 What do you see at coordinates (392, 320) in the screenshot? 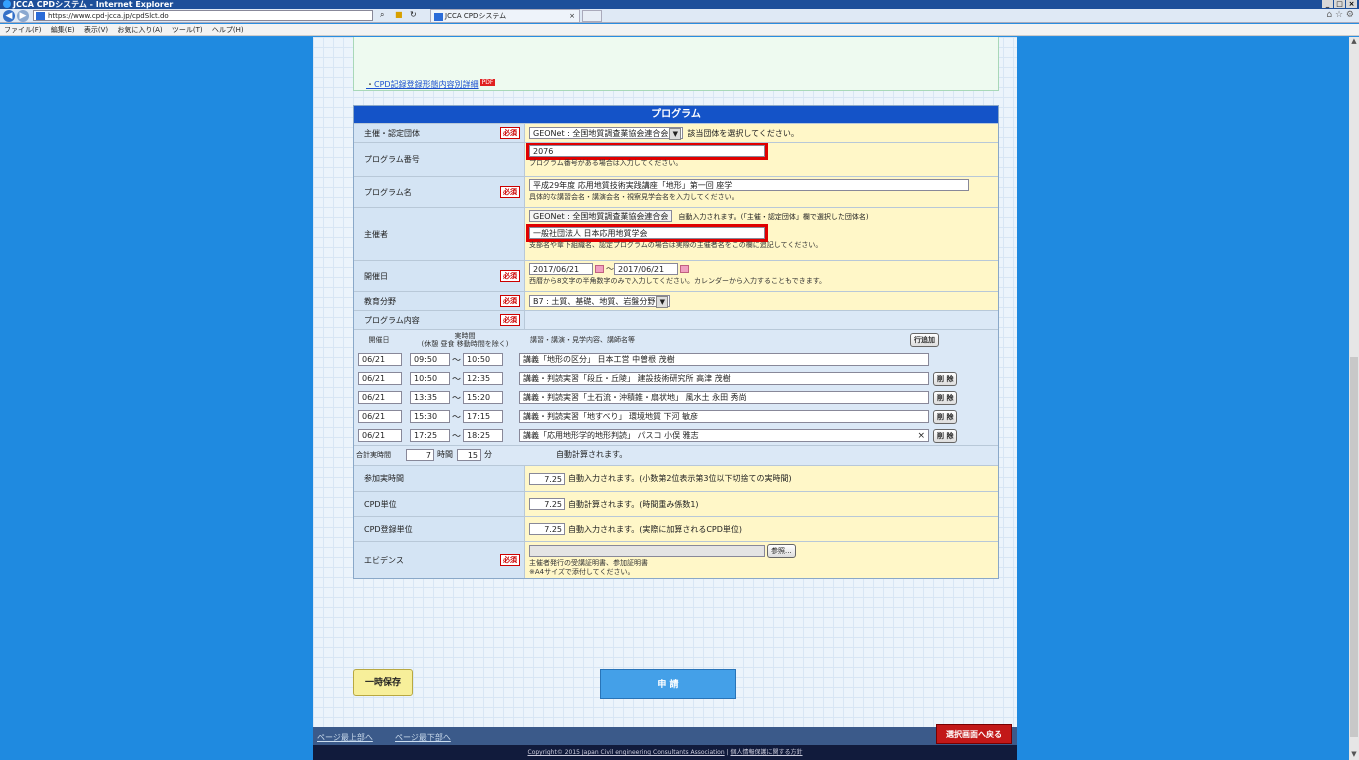
I see `content-label: プログラム内容` at bounding box center [392, 320].